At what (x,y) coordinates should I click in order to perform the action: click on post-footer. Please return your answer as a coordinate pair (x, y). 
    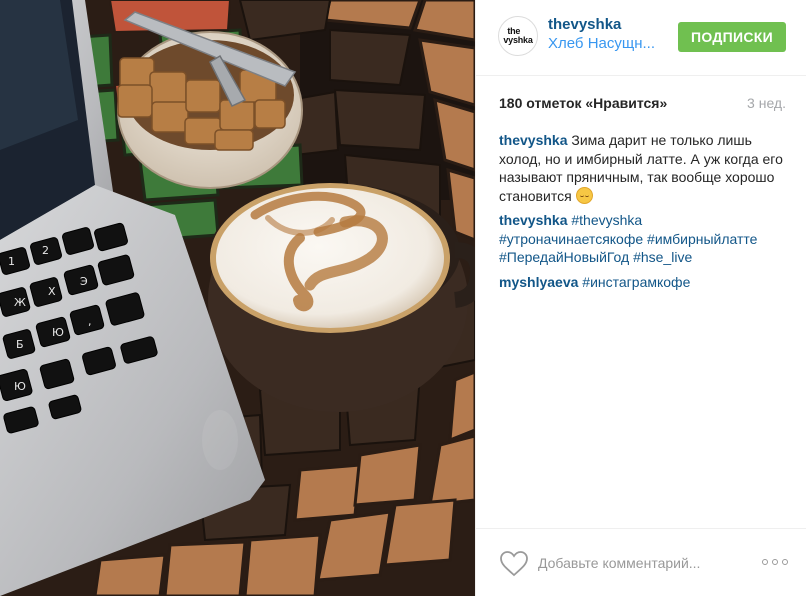
    Looking at the image, I should click on (641, 562).